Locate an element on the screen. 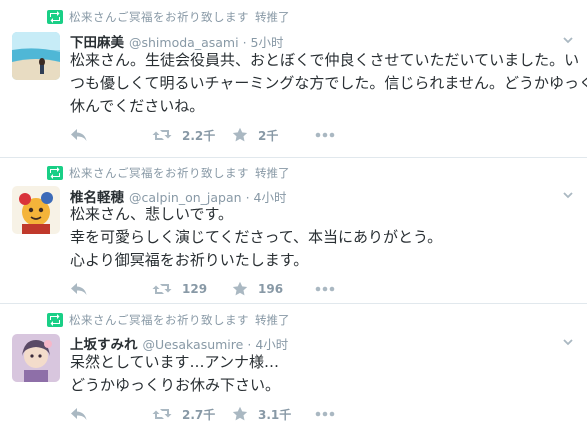  character-illustration-avatar is located at coordinates (36, 210).